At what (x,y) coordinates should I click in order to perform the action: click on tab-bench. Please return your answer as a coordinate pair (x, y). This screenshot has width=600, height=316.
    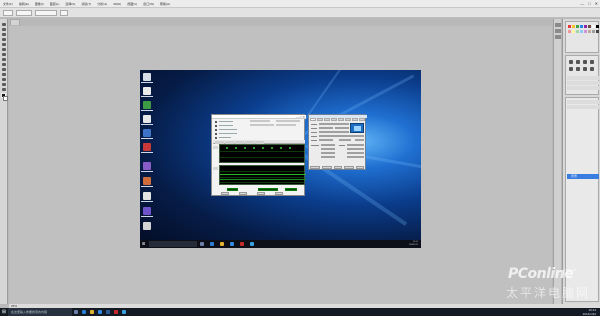
    Looking at the image, I should click on (355, 119).